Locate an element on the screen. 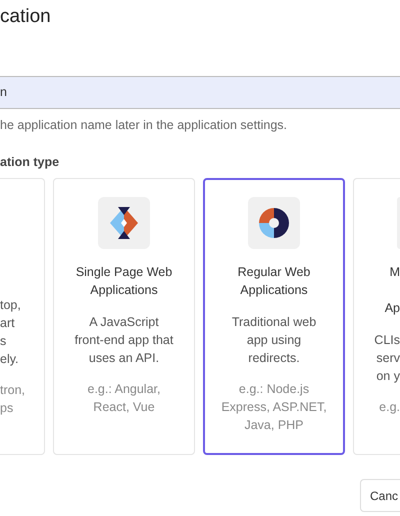 This screenshot has width=400, height=516. name-field: n is located at coordinates (200, 92).